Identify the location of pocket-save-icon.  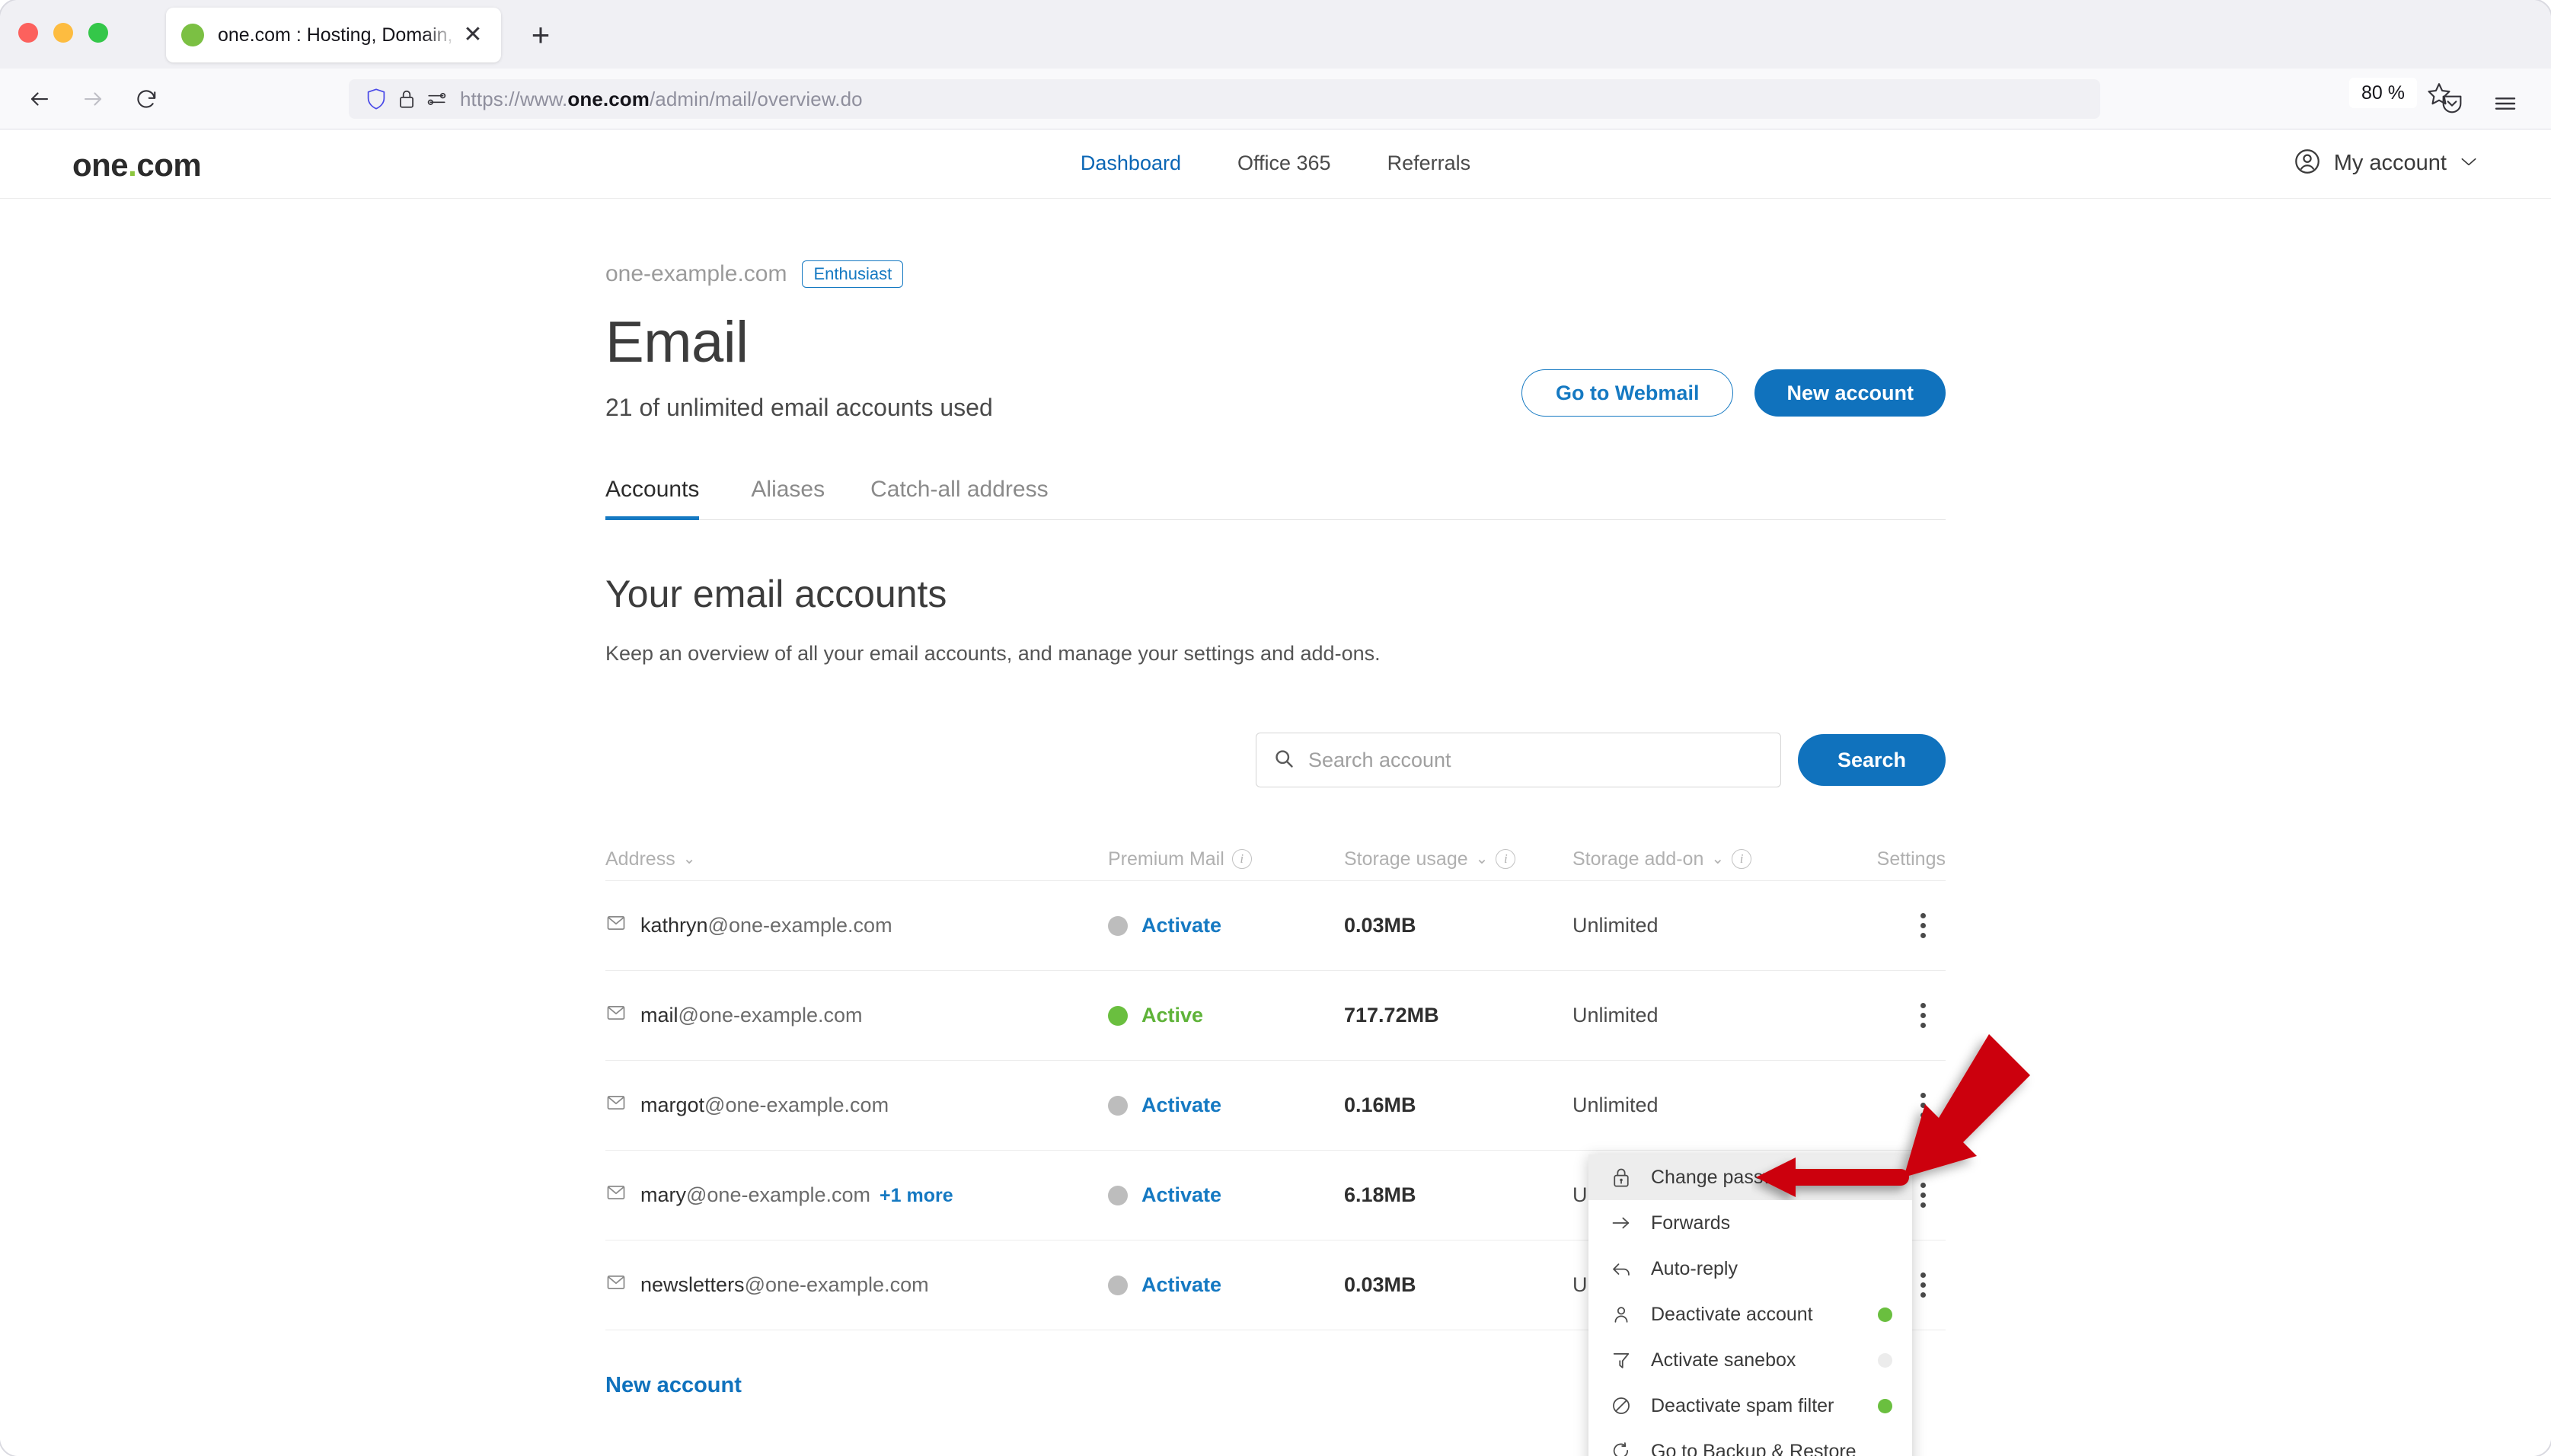
(2452, 103).